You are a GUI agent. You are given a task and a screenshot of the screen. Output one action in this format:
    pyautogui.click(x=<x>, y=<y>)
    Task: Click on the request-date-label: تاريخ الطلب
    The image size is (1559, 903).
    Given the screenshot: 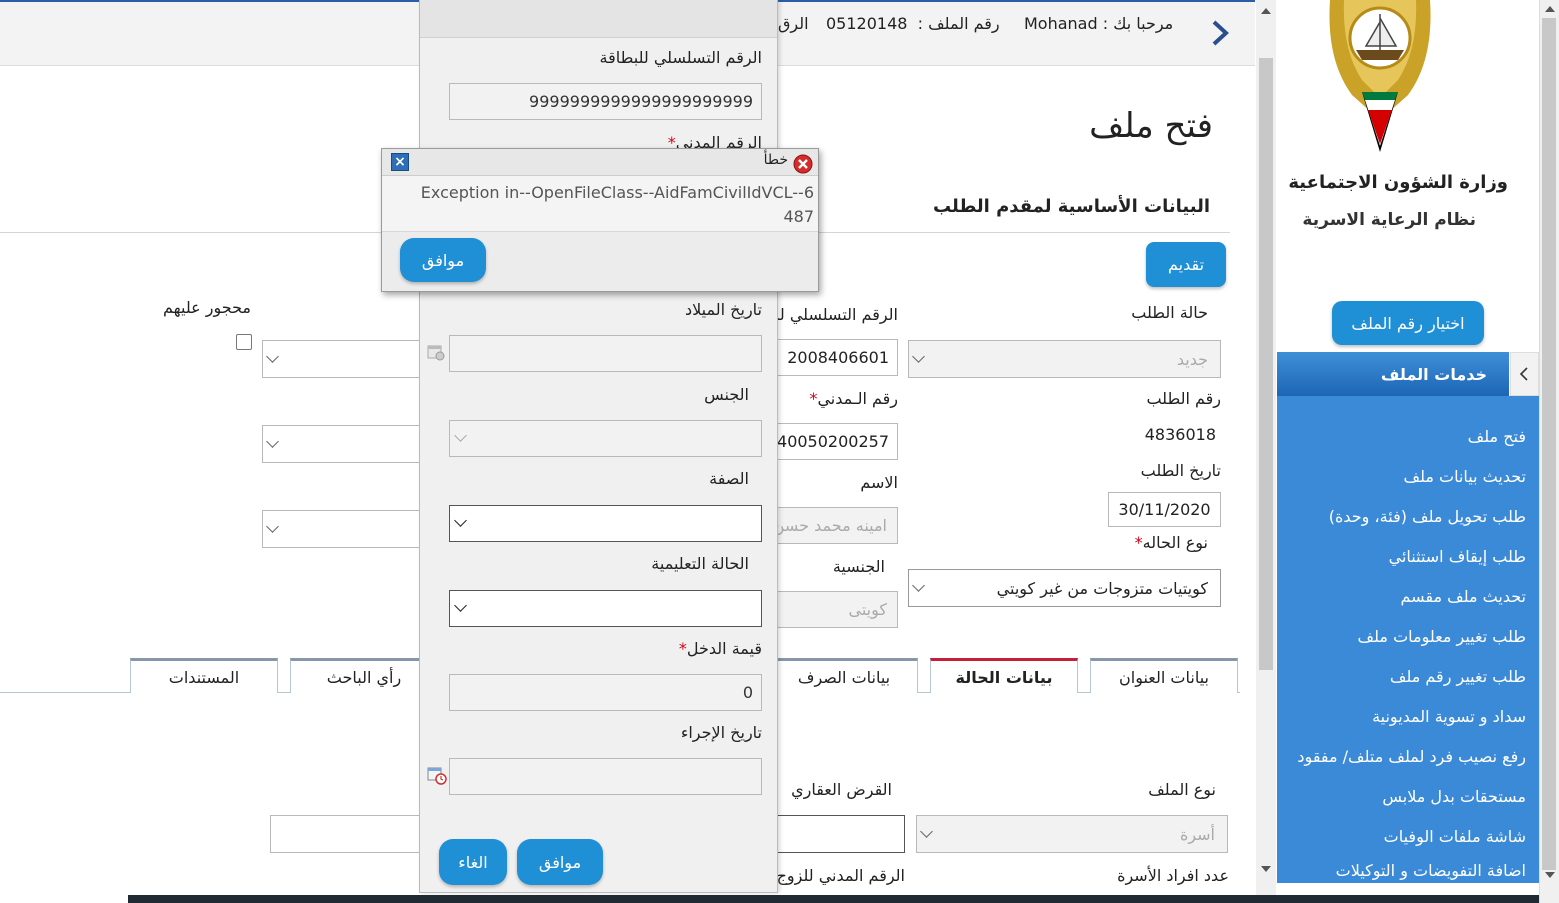 What is the action you would take?
    pyautogui.click(x=1180, y=470)
    